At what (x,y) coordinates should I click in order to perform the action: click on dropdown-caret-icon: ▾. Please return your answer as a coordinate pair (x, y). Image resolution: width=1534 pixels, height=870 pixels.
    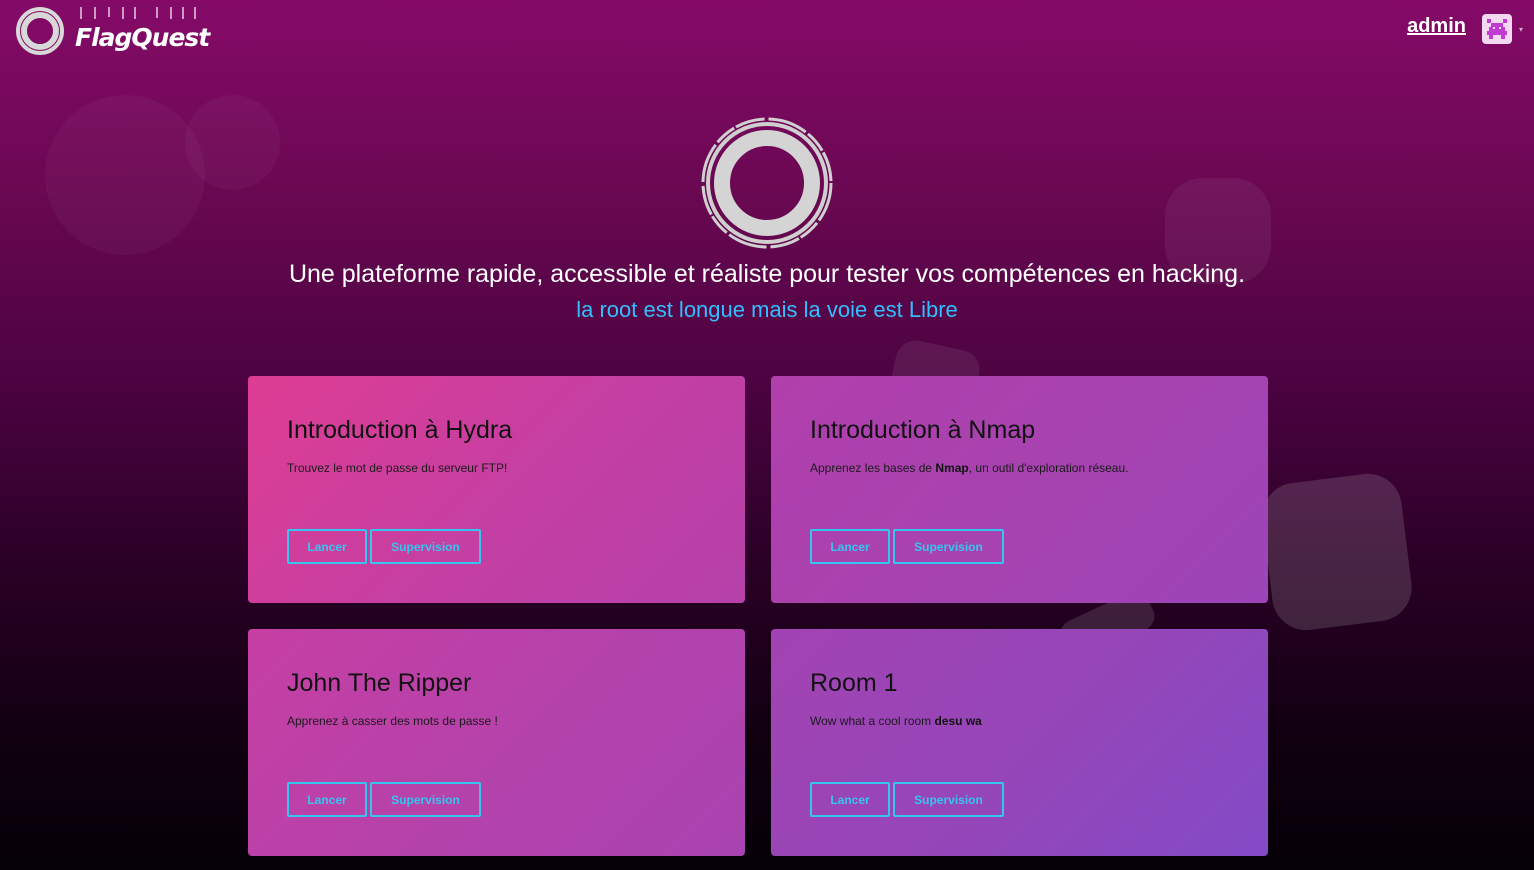
    Looking at the image, I should click on (1521, 29).